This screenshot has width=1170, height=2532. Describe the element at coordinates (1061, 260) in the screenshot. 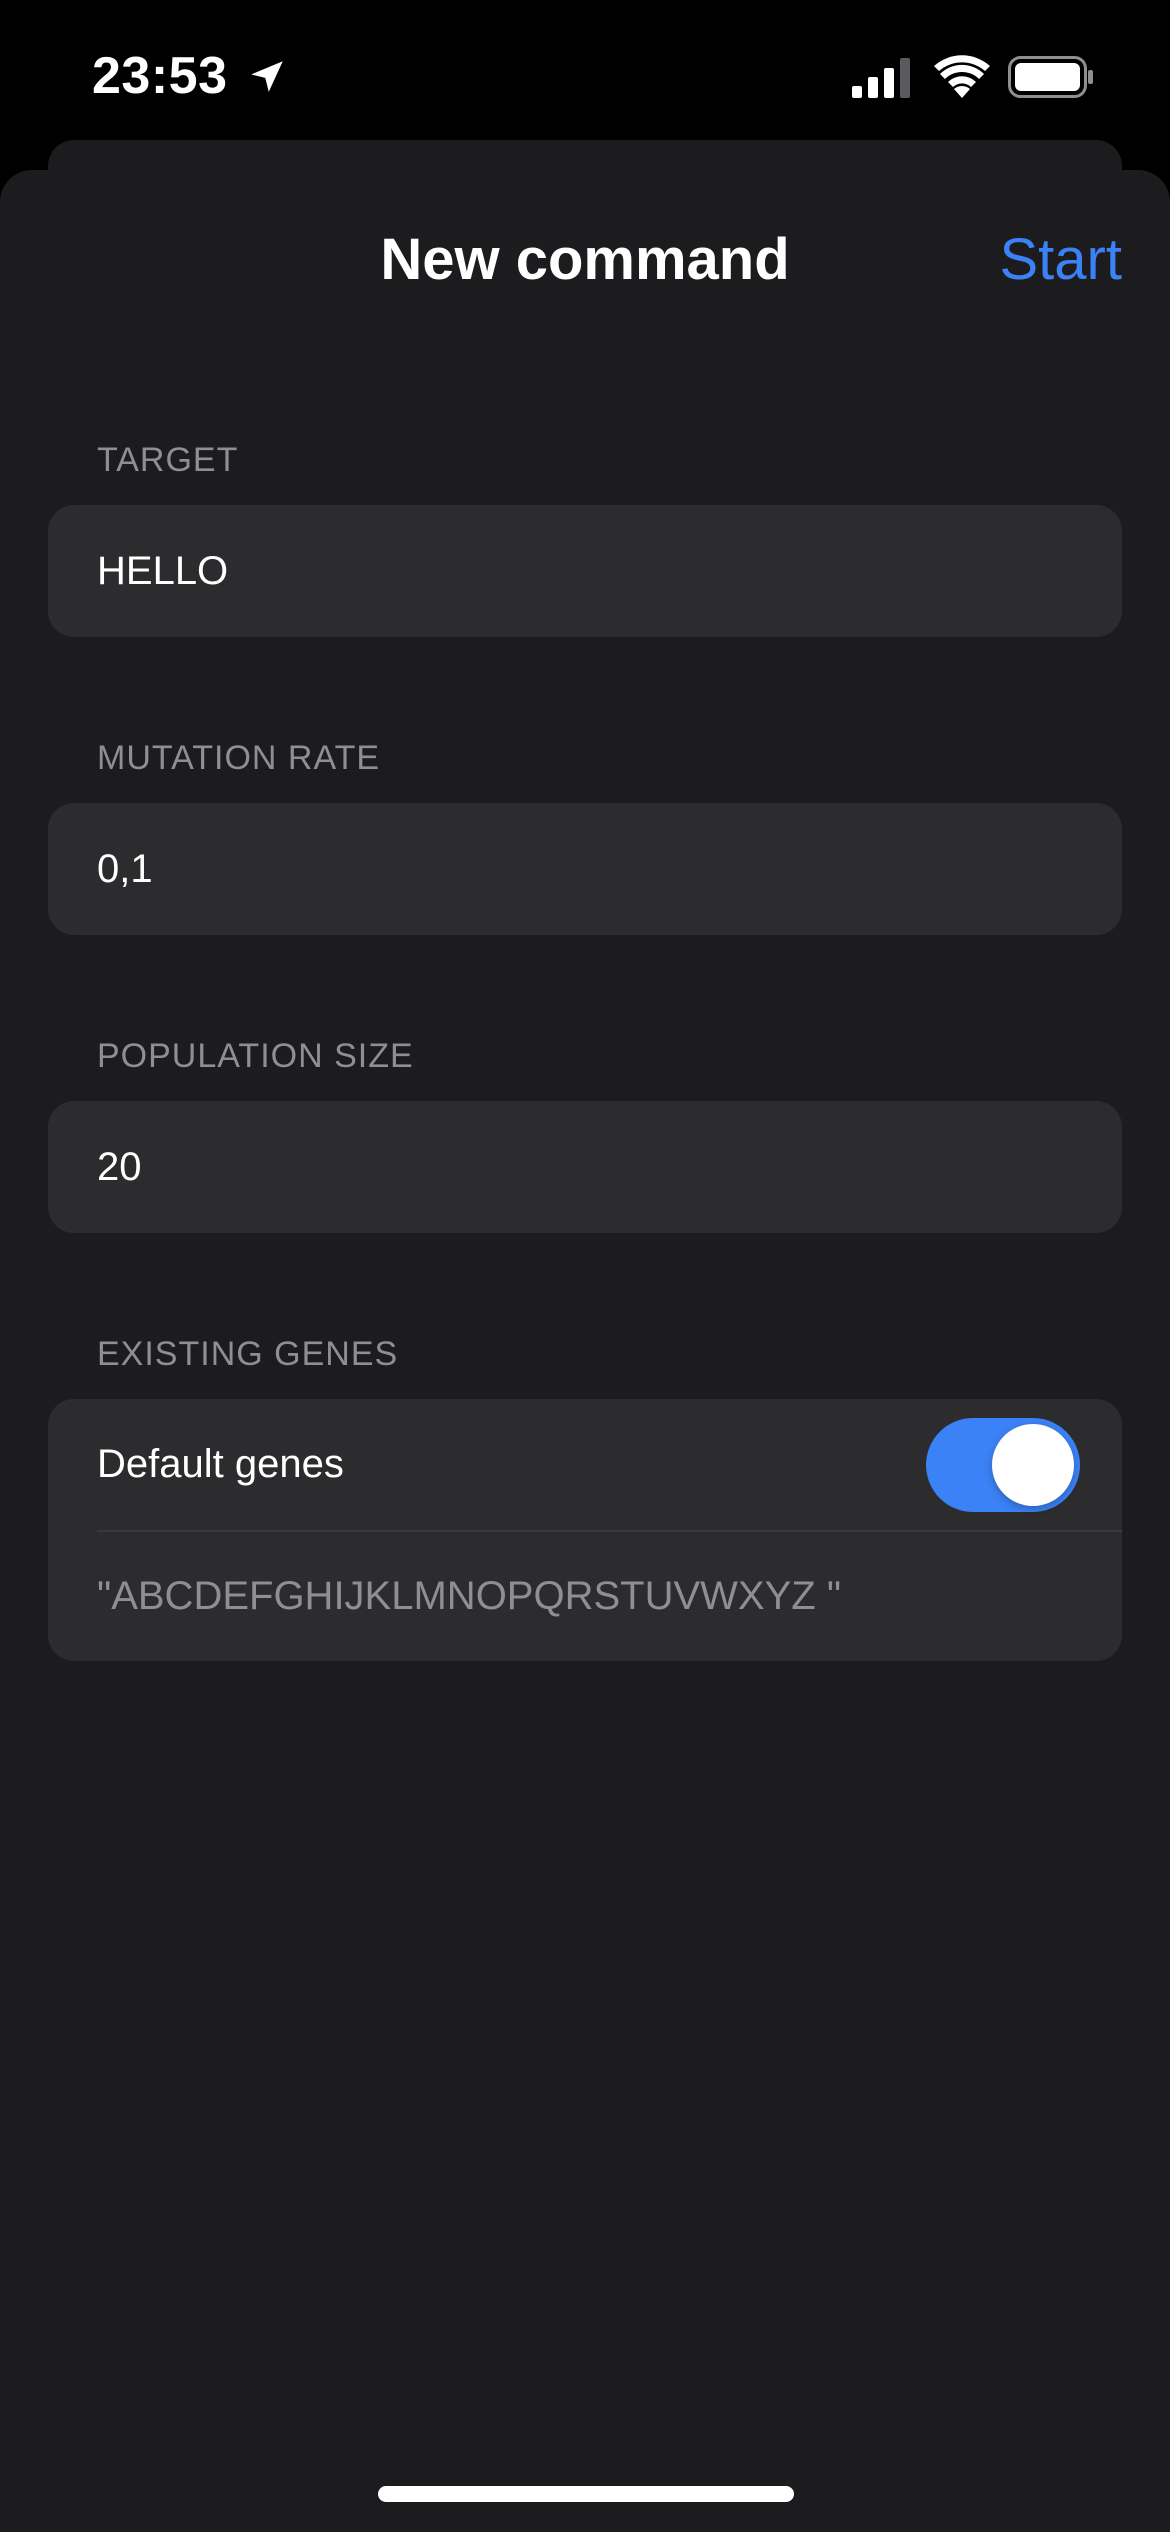

I see `start-button: Start` at that location.